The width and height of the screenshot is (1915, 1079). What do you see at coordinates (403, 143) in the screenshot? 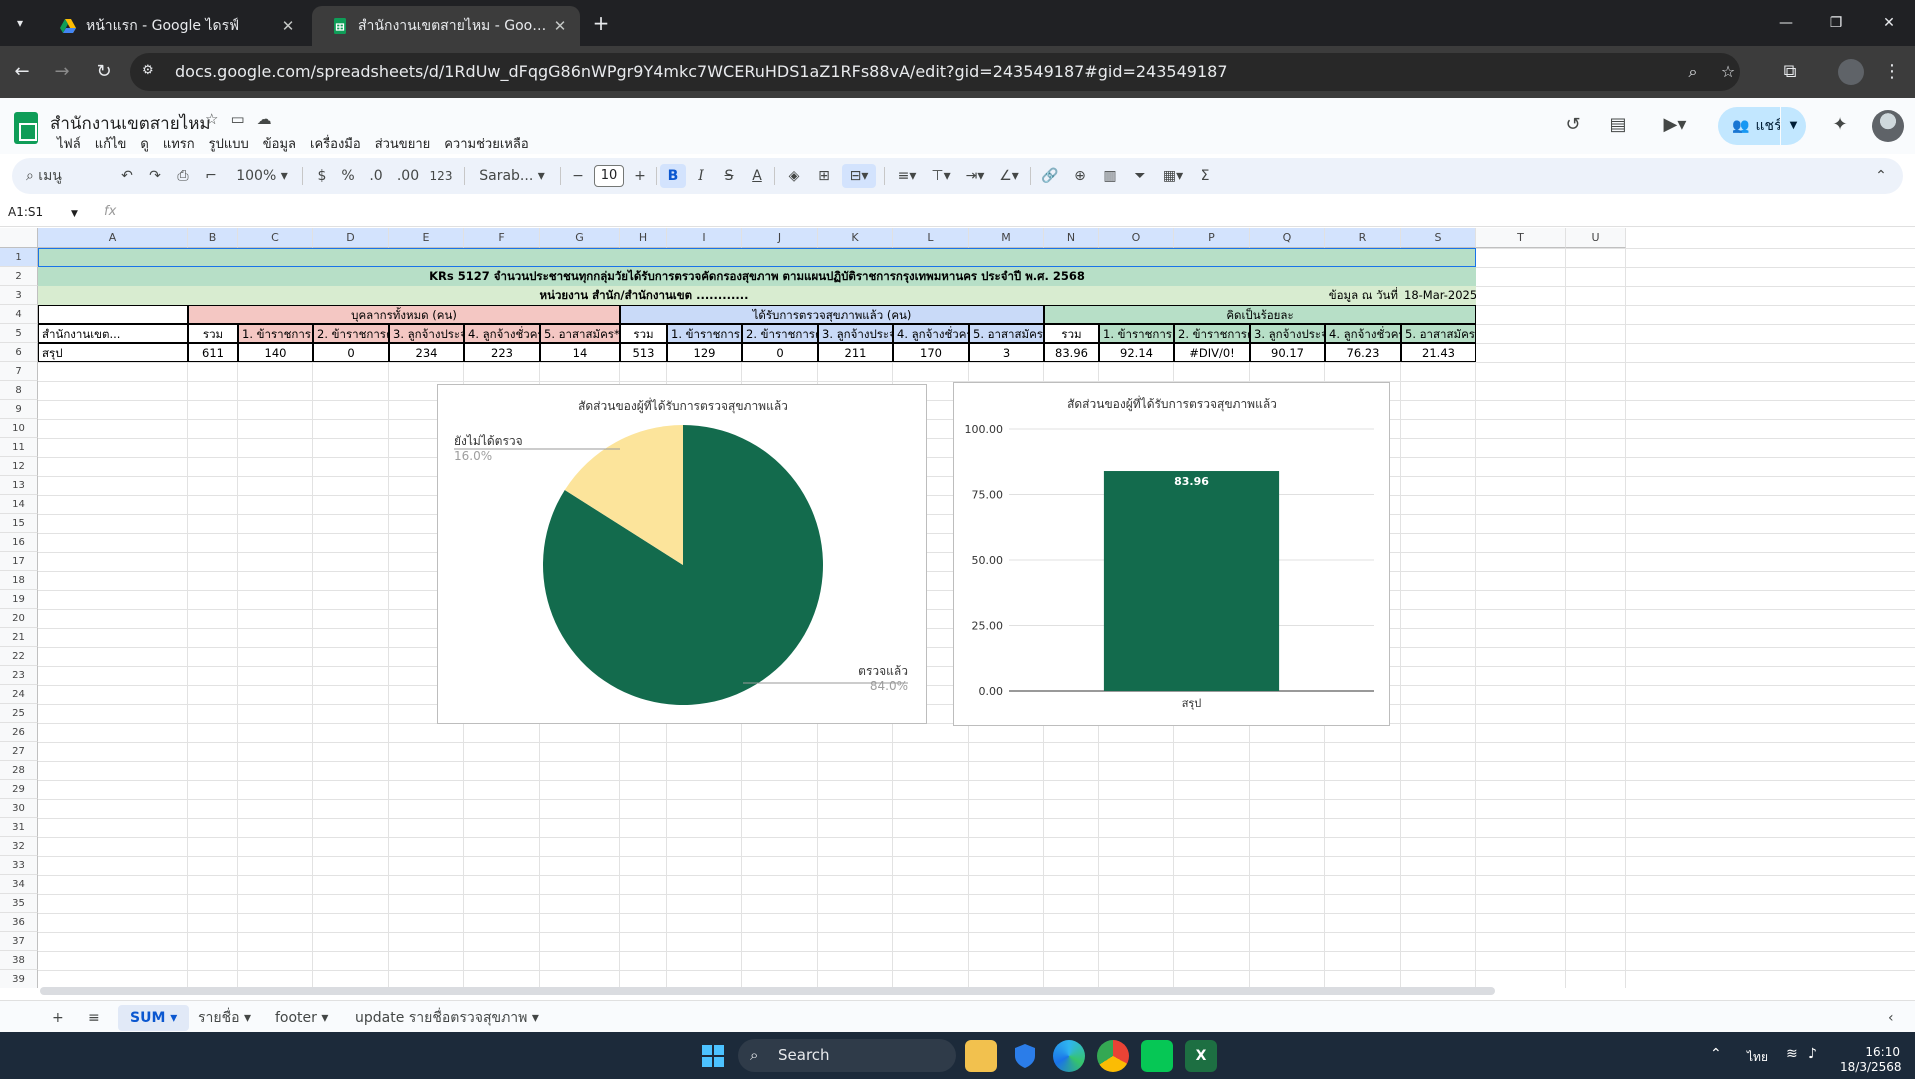
I see `menu-extensions: ส่วนขยาย` at bounding box center [403, 143].